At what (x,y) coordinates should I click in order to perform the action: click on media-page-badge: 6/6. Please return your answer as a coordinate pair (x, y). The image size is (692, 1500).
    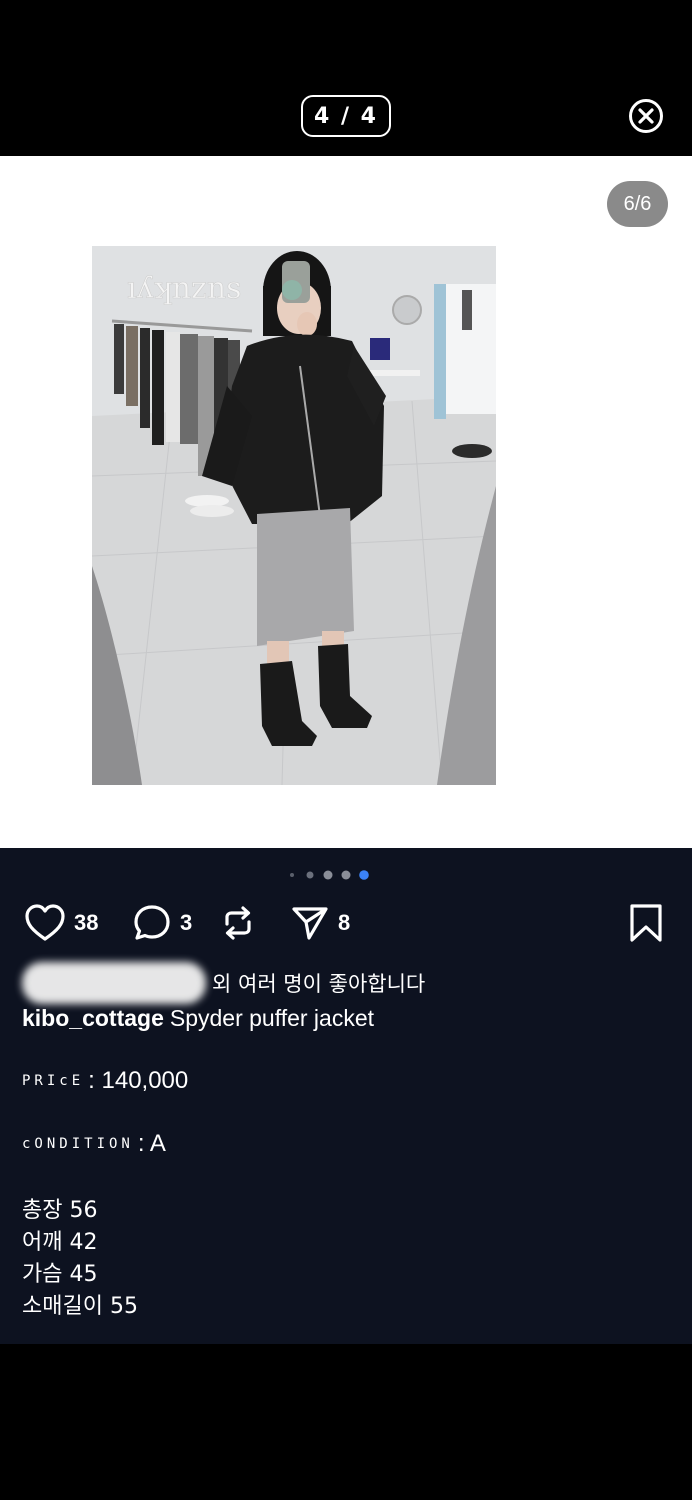
    Looking at the image, I should click on (637, 204).